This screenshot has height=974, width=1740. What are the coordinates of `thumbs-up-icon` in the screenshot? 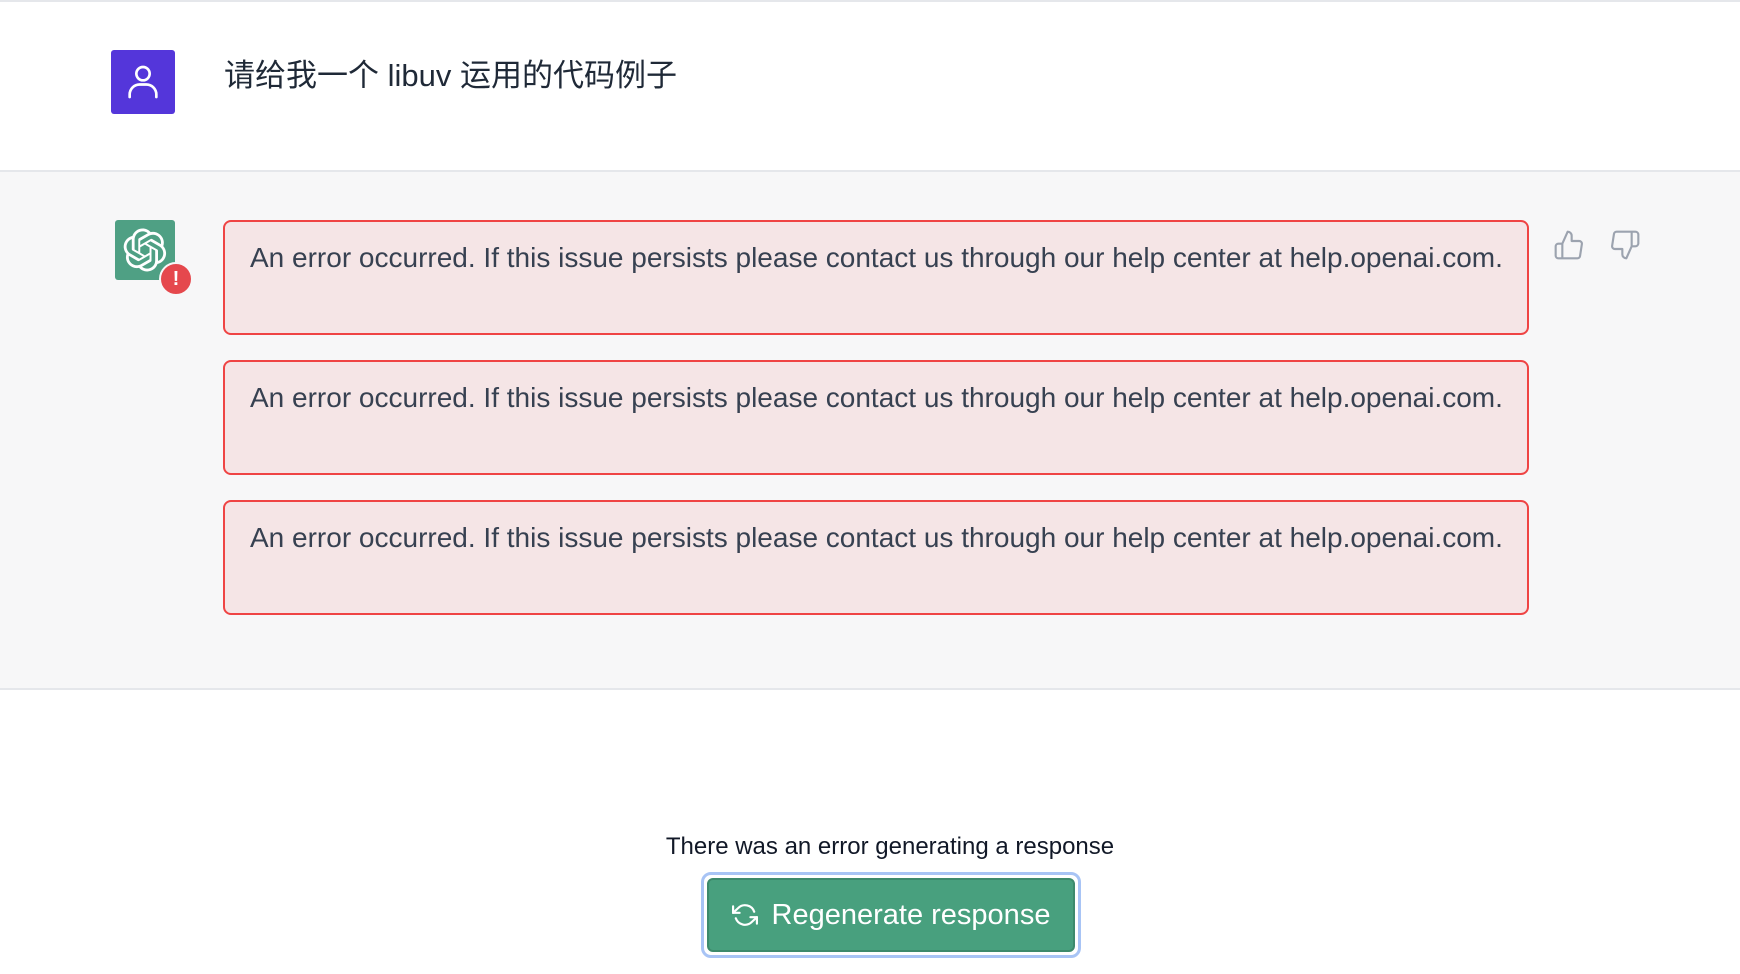 It's located at (1568, 245).